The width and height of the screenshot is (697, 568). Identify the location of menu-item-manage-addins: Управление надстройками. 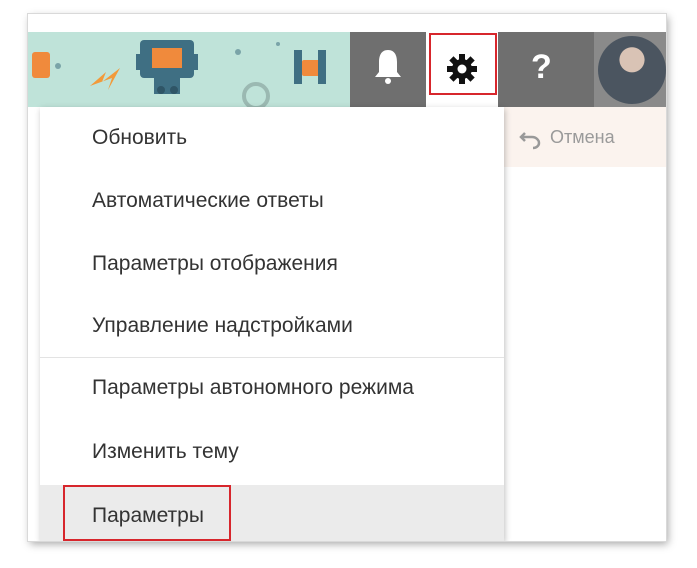
(272, 326).